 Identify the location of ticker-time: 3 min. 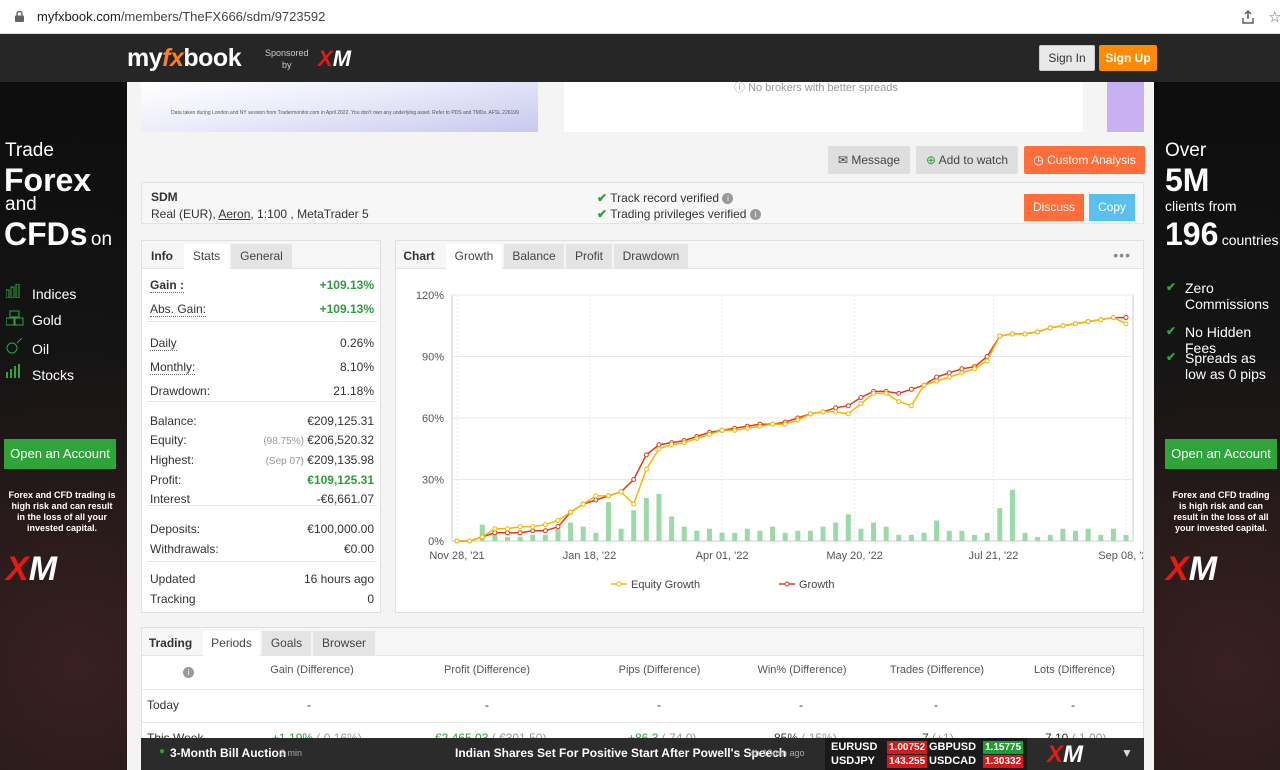
(291, 753).